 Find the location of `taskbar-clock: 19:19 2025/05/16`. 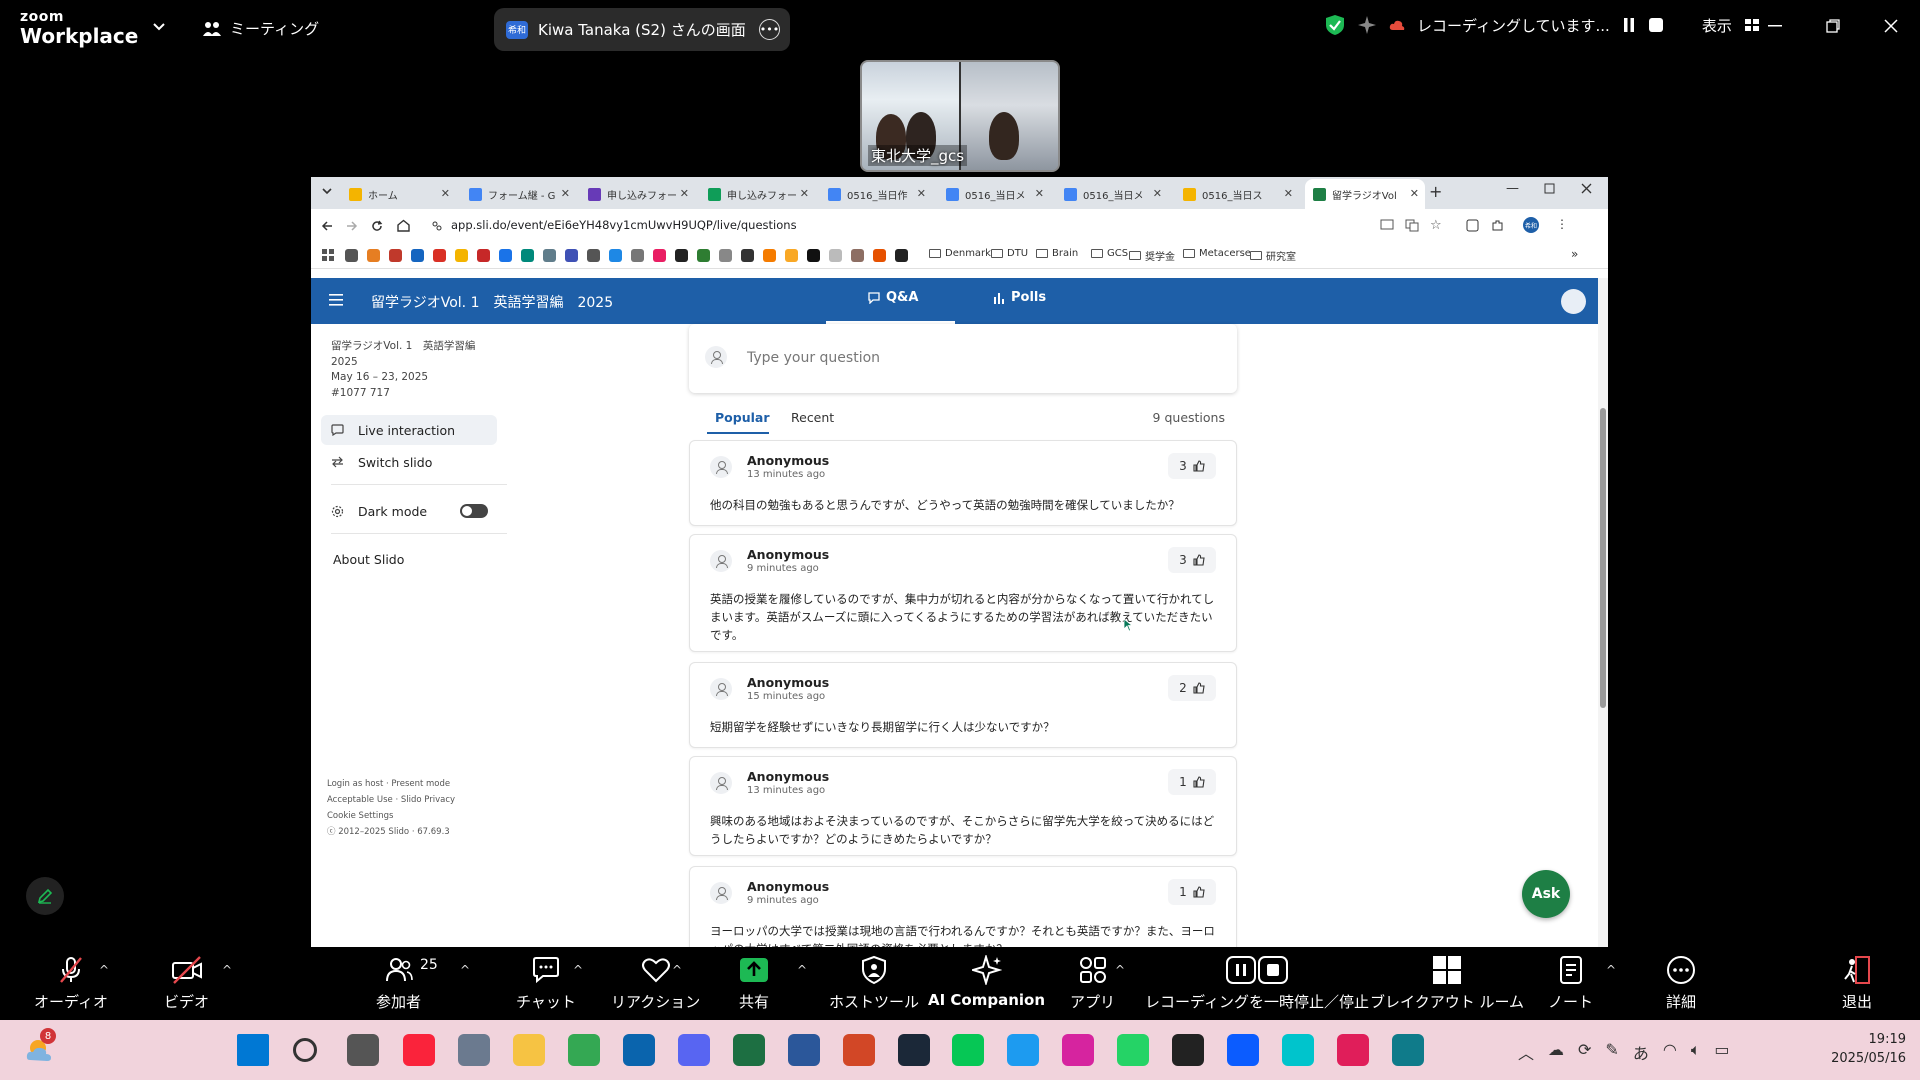

taskbar-clock: 19:19 2025/05/16 is located at coordinates (1862, 1049).